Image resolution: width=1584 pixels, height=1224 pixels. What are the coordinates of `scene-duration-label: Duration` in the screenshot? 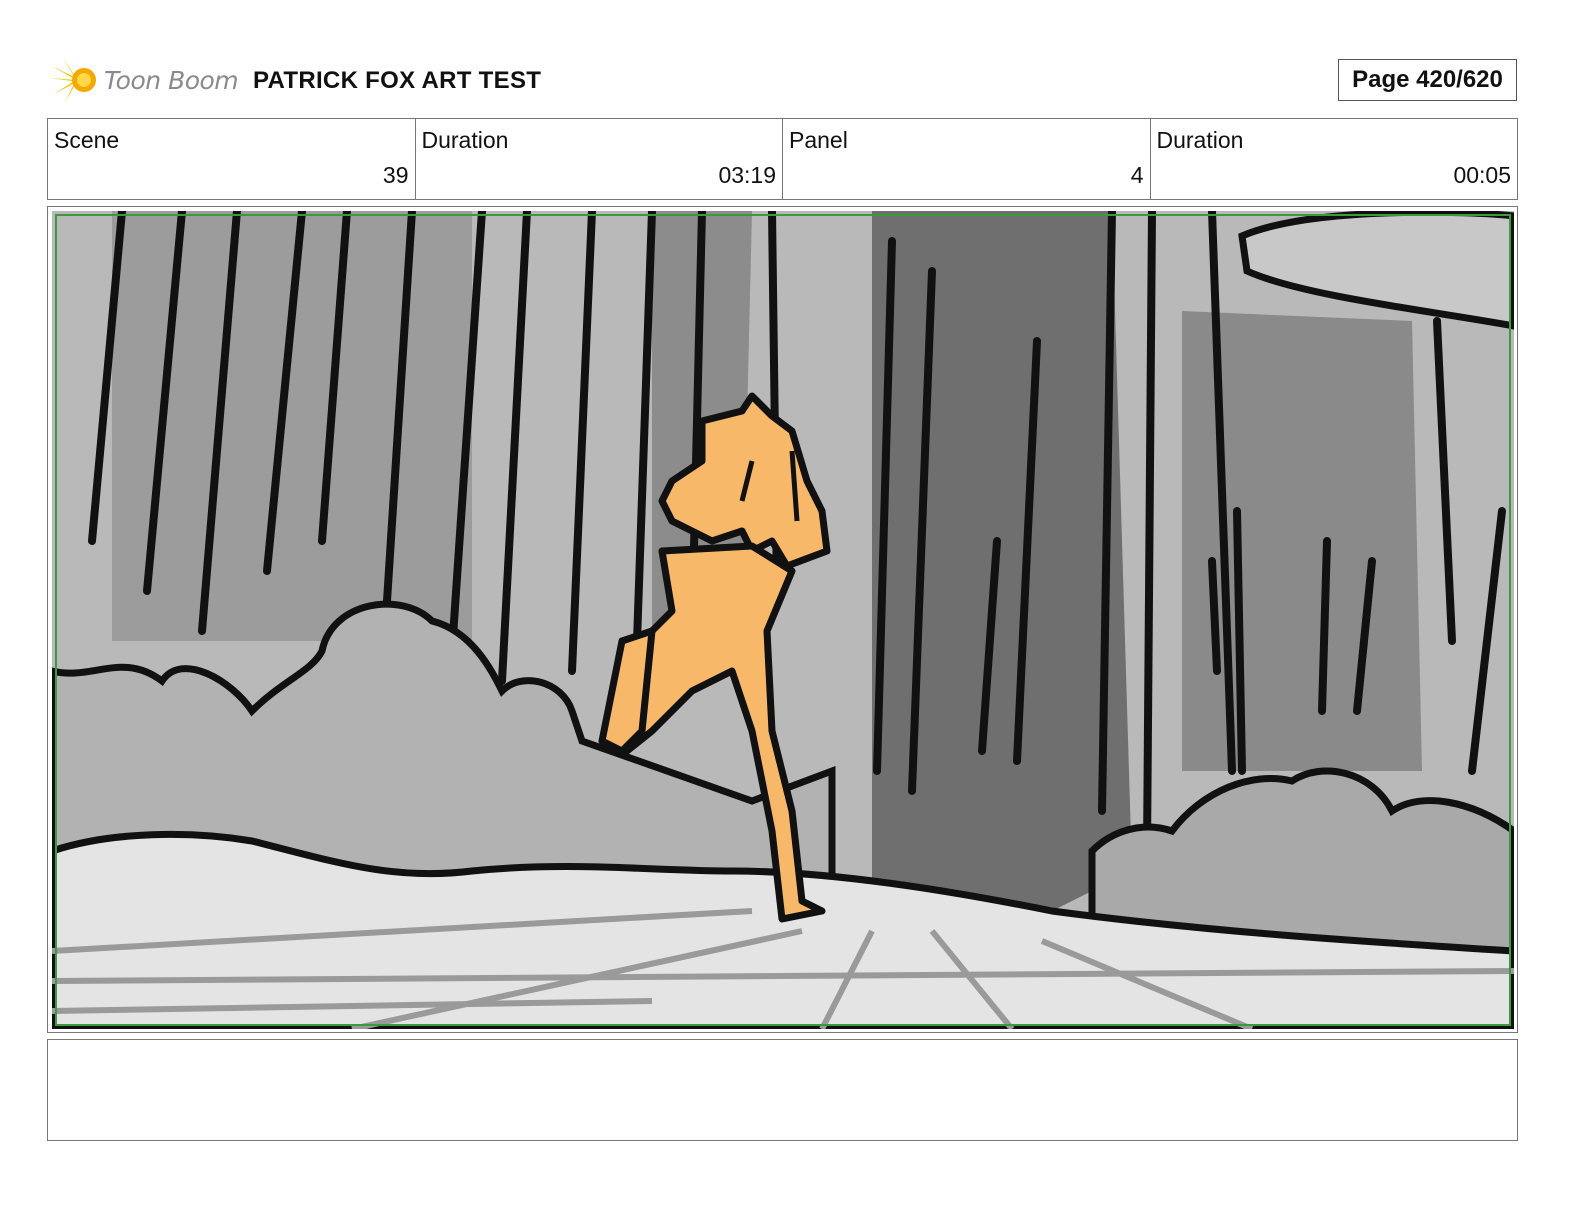 It's located at (465, 140).